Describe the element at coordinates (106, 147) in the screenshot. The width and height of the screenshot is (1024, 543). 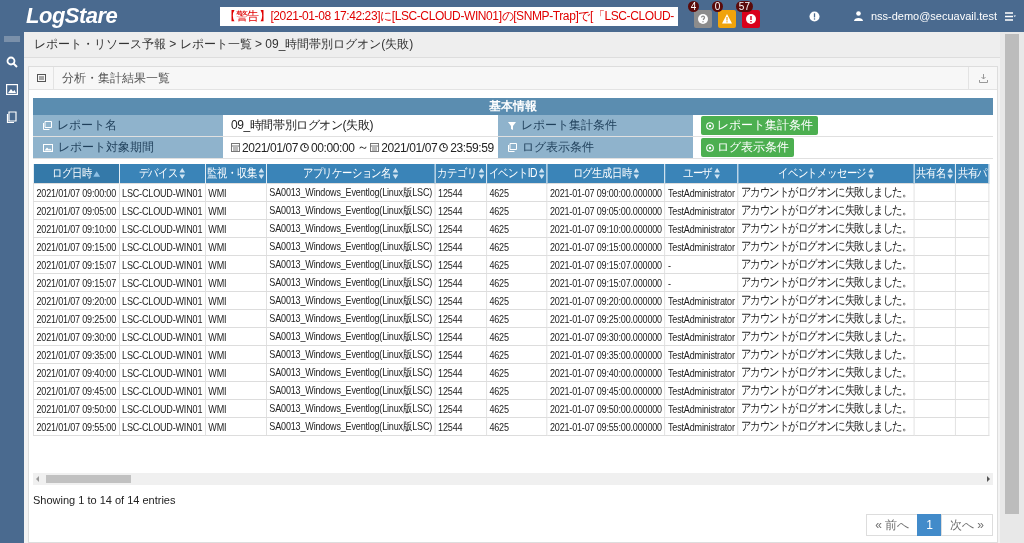
I see `field-label: レポート対象期間` at that location.